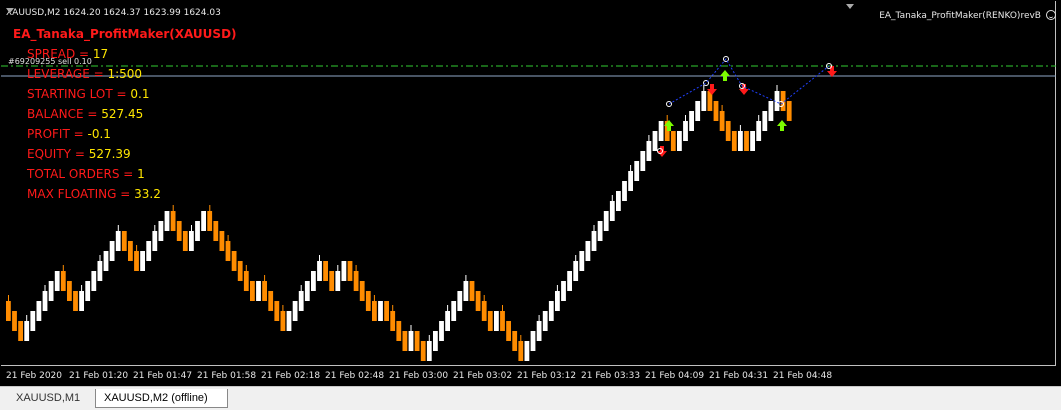 The height and width of the screenshot is (410, 1061). Describe the element at coordinates (51, 398) in the screenshot. I see `tab-xauusd-m1: XAUUSD,M1` at that location.